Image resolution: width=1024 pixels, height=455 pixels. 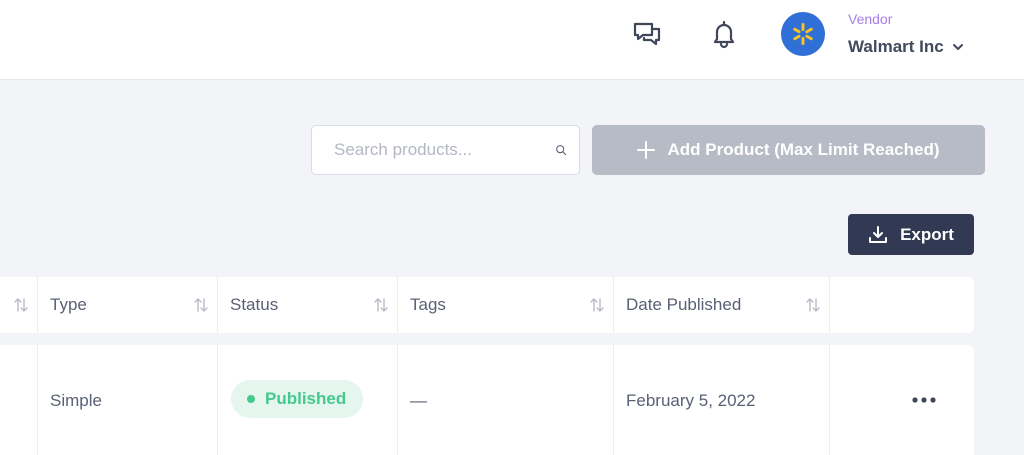 I want to click on walmart-spark-icon, so click(x=803, y=34).